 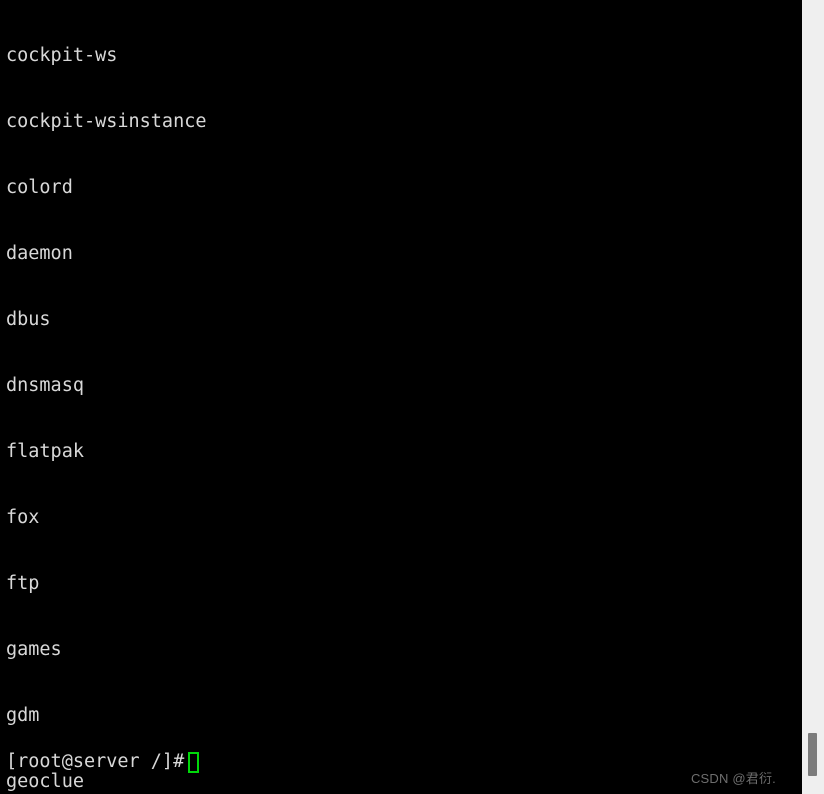 What do you see at coordinates (106, 121) in the screenshot?
I see `output-line: cockpit-wsinstance` at bounding box center [106, 121].